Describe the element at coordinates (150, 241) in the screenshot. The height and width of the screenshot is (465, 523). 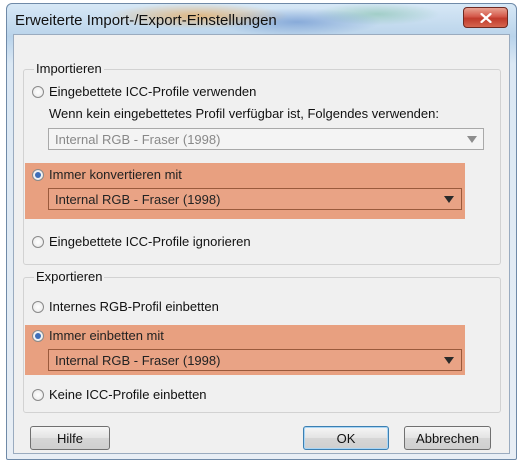
I see `ignore-embedded-label: Eingebettete ICC-Profile ignorieren` at that location.